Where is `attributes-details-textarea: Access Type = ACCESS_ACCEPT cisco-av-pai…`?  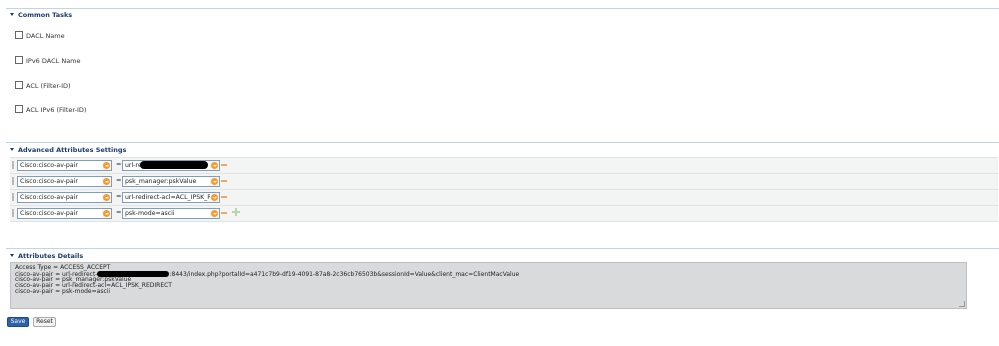
attributes-details-textarea: Access Type = ACCESS_ACCEPT cisco-av-pai… is located at coordinates (488, 285).